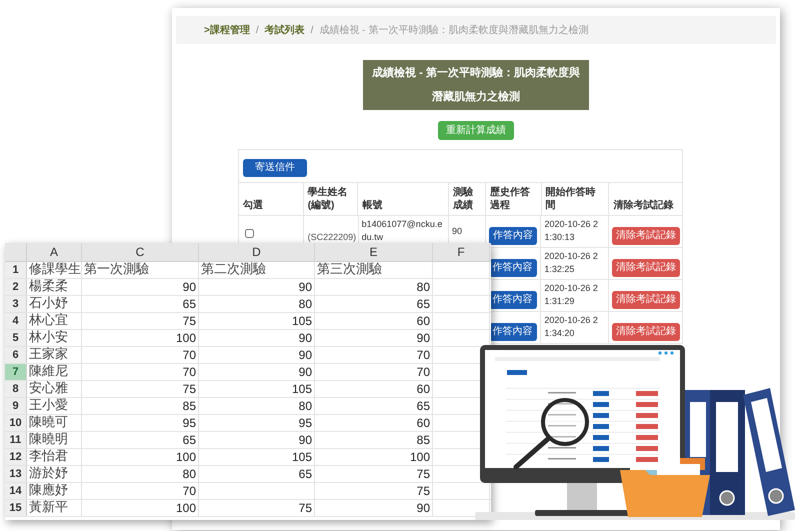  Describe the element at coordinates (233, 270) in the screenshot. I see `sheet-cell-text: 第二次測驗` at that location.